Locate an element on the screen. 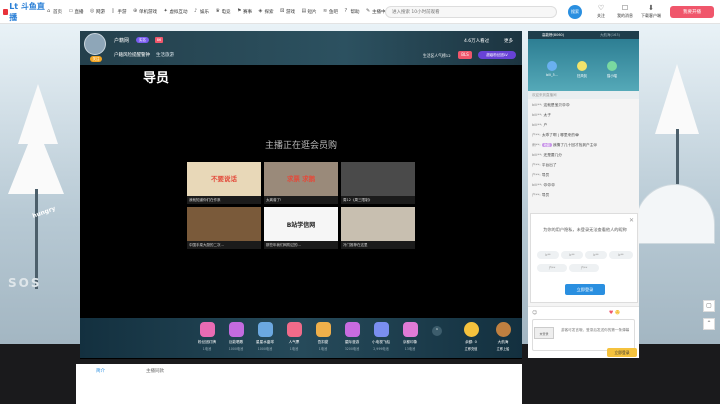 This screenshot has height=404, width=720. nav-item: ▯ 手游 is located at coordinates (119, 12).